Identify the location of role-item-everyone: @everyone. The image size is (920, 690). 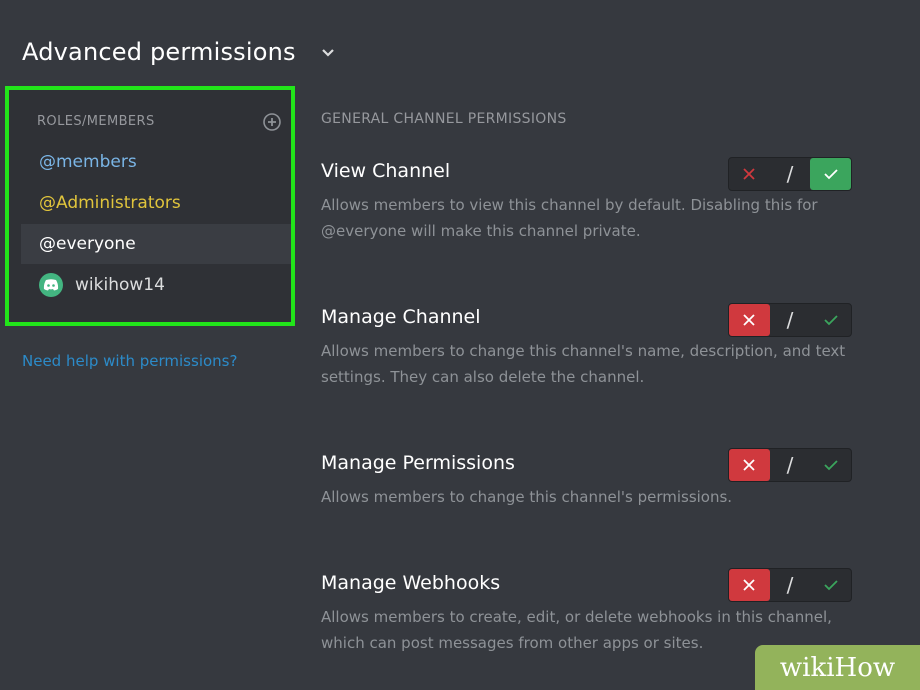
(156, 244).